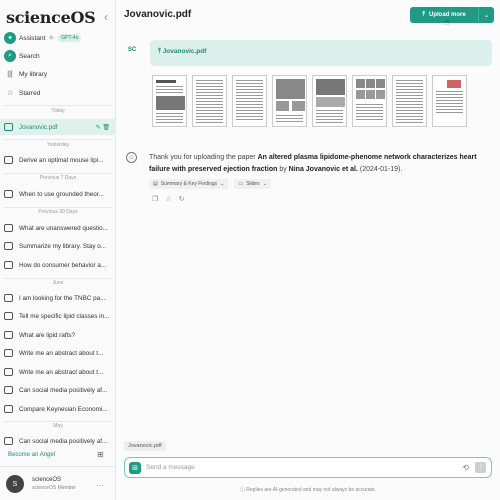 The width and height of the screenshot is (500, 500). What do you see at coordinates (155, 199) in the screenshot?
I see `copy-icon: ❐` at bounding box center [155, 199].